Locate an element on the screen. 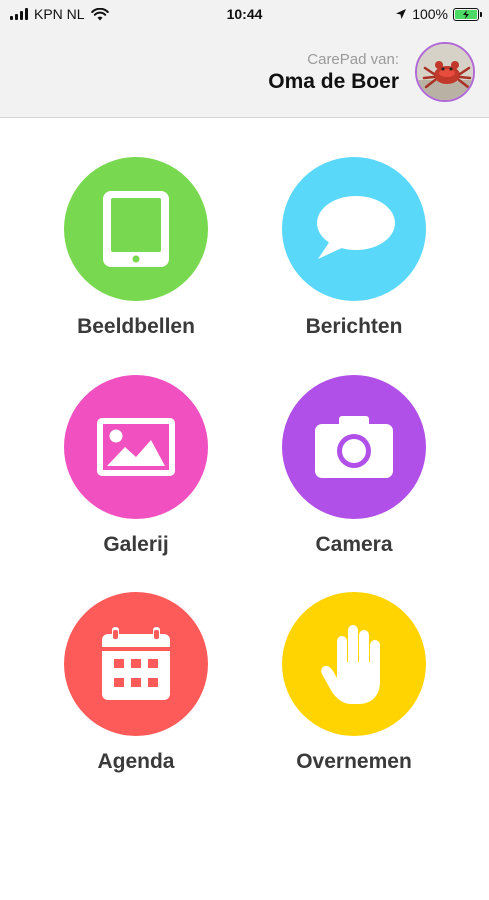  battery-icon is located at coordinates (467, 14).